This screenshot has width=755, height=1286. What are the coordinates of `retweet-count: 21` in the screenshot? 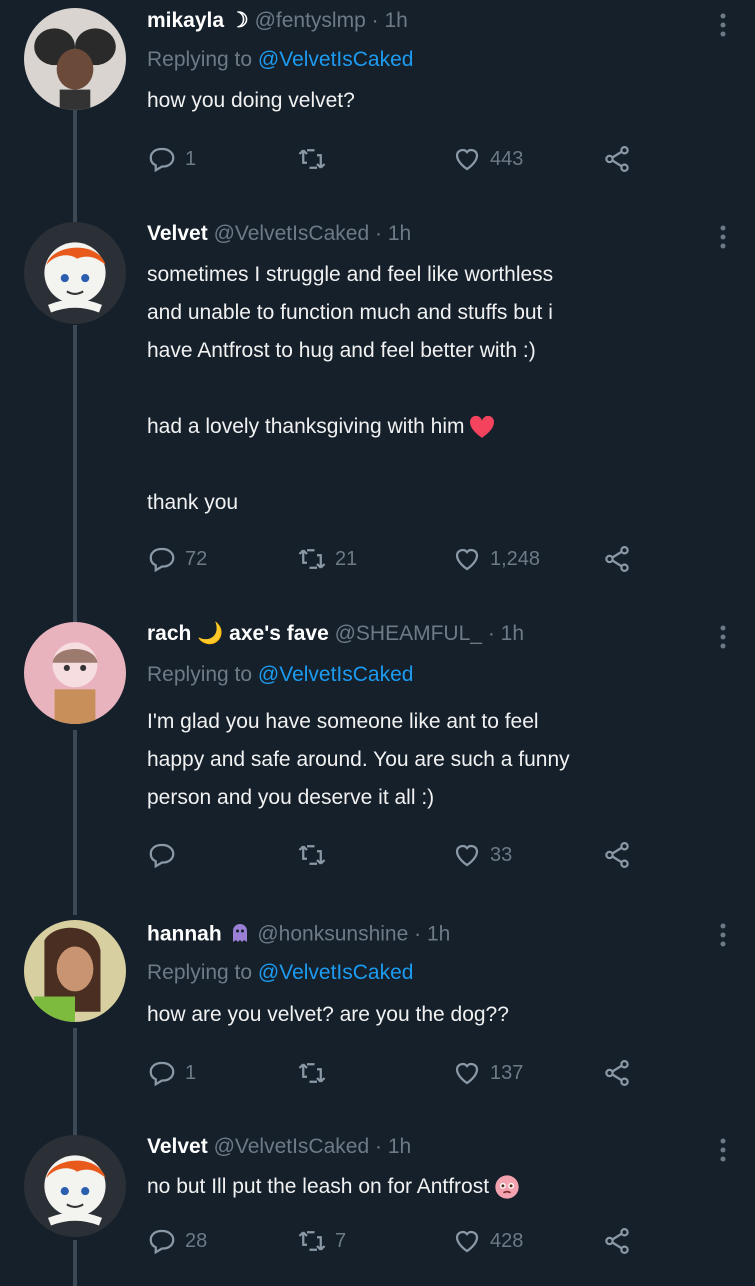 It's located at (346, 558).